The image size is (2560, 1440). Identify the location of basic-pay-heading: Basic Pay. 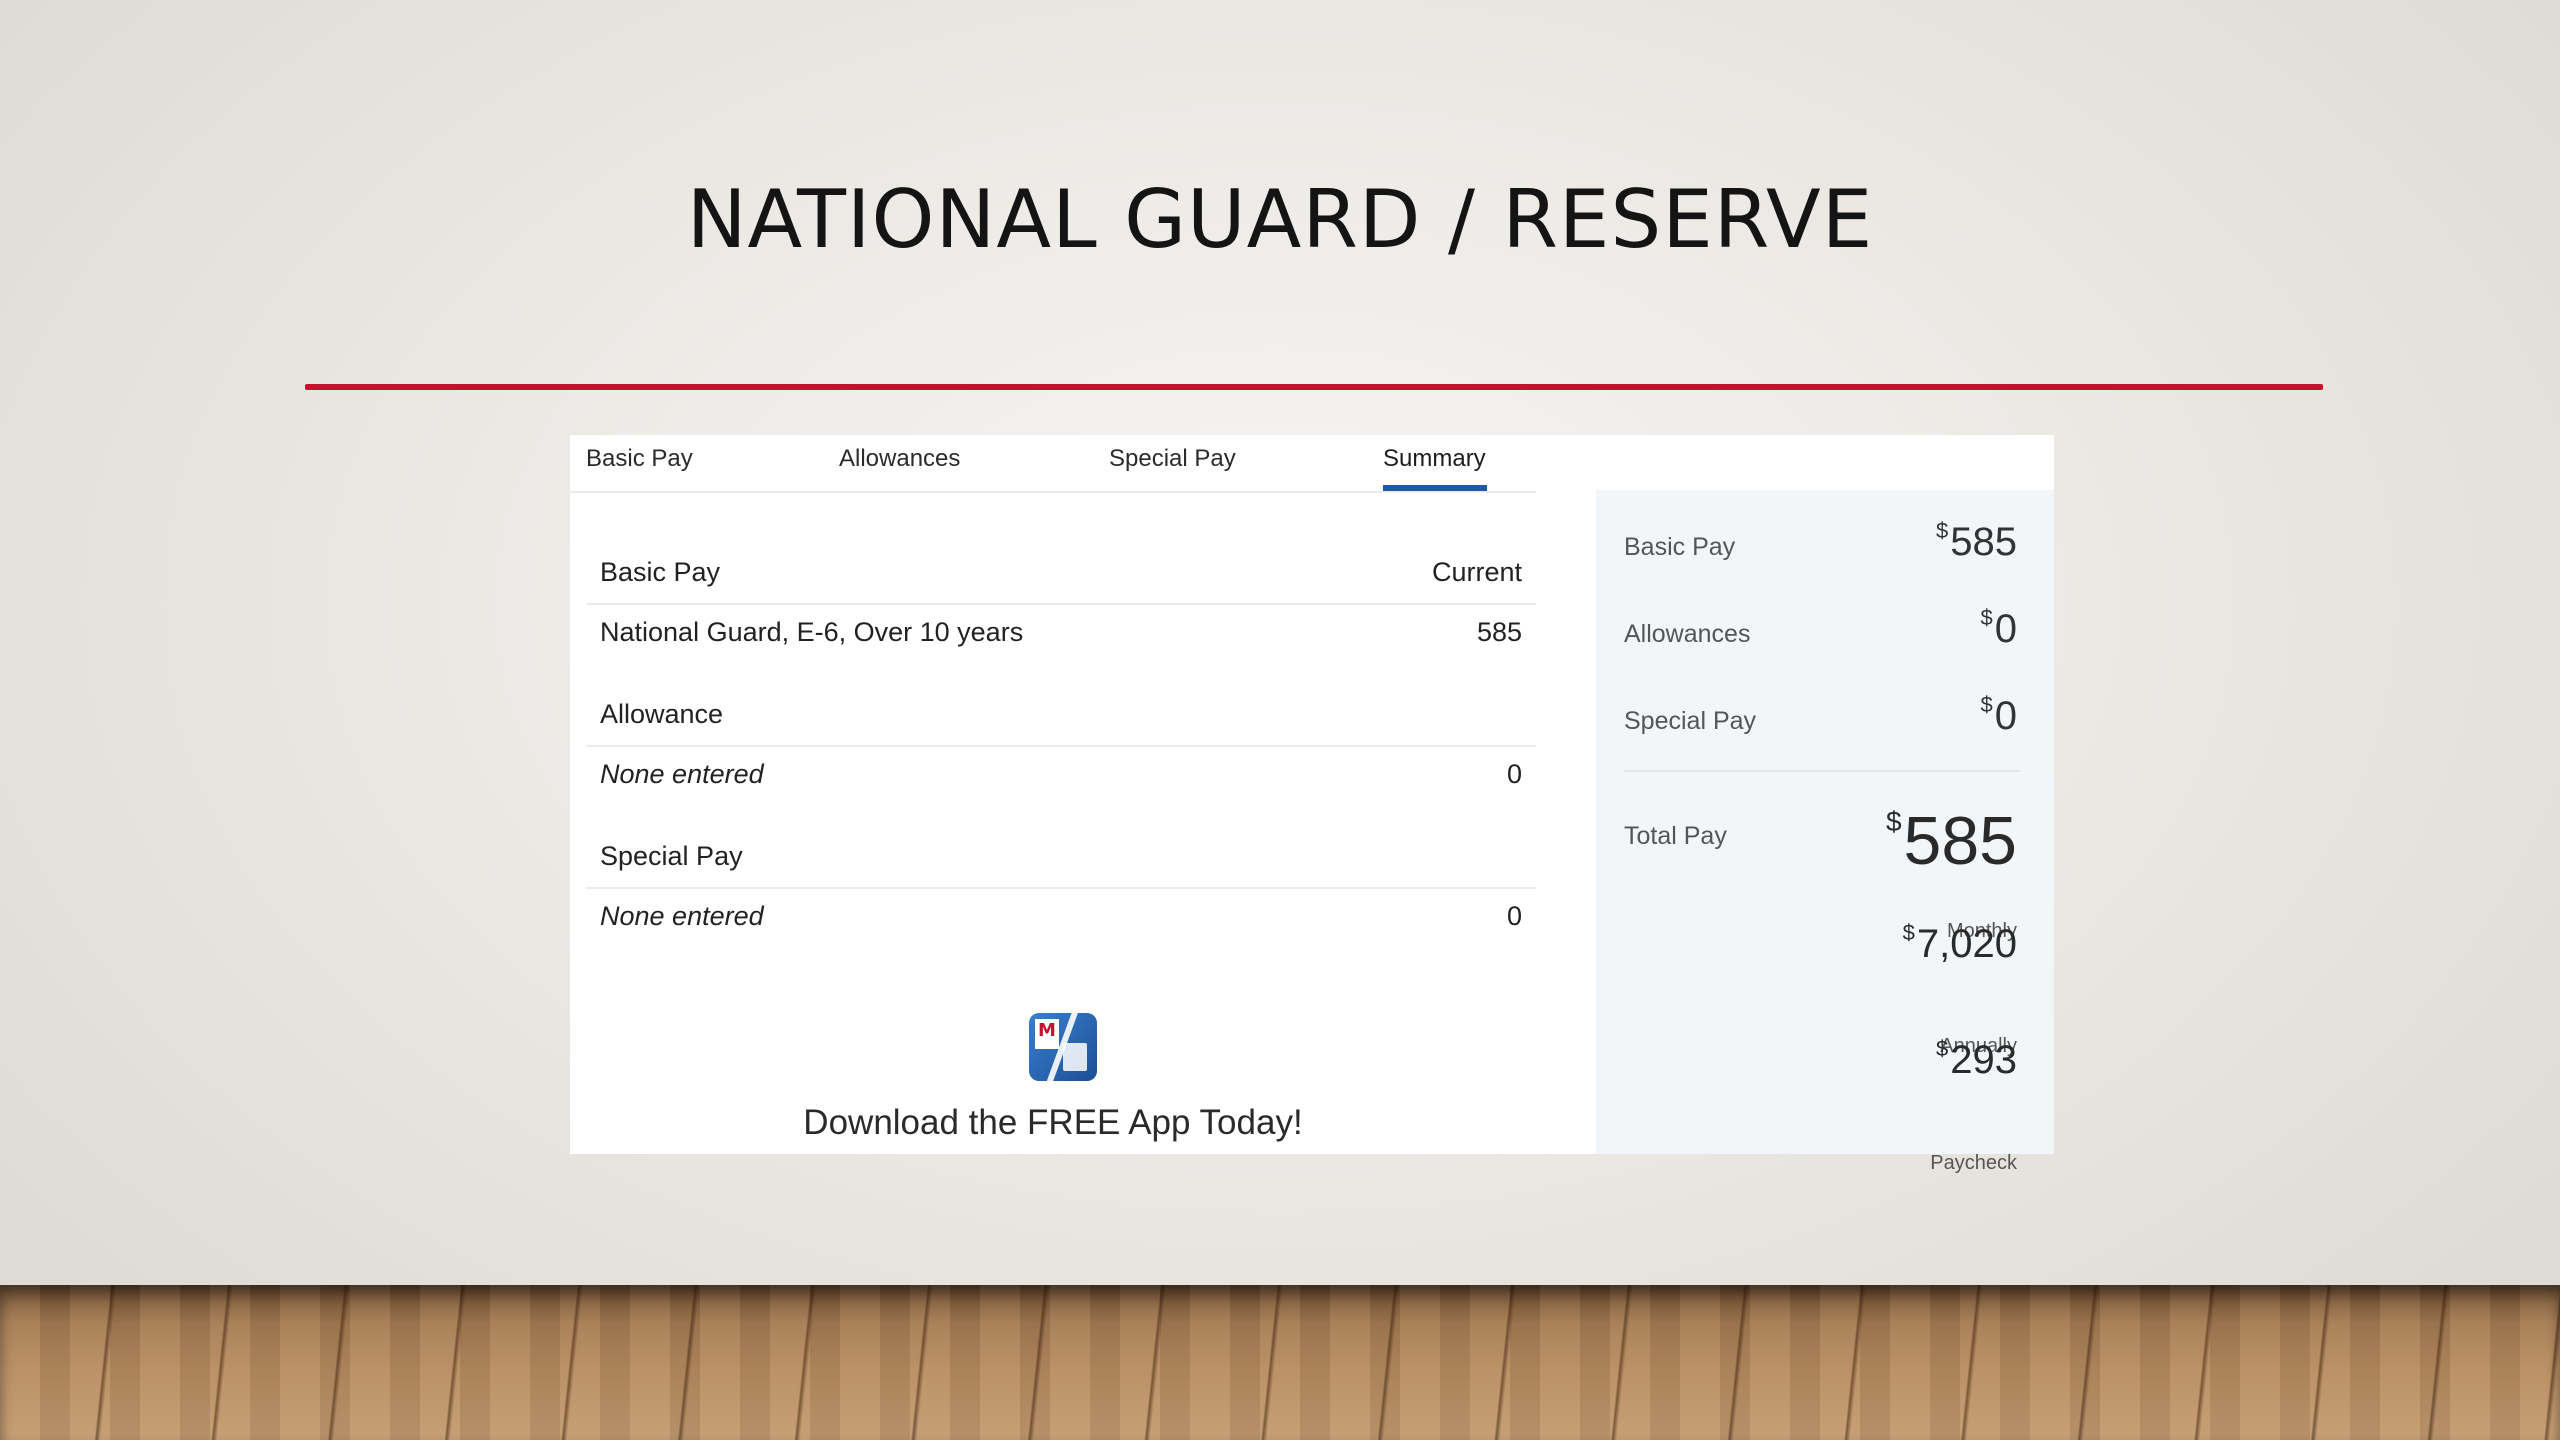
(660, 572).